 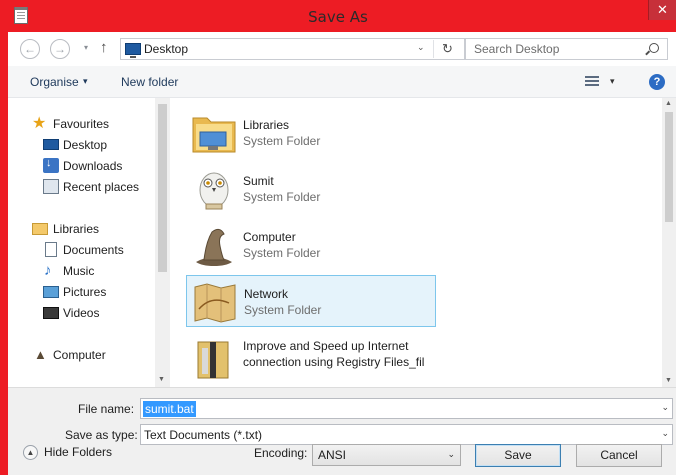 I want to click on videos-icon, so click(x=51, y=313).